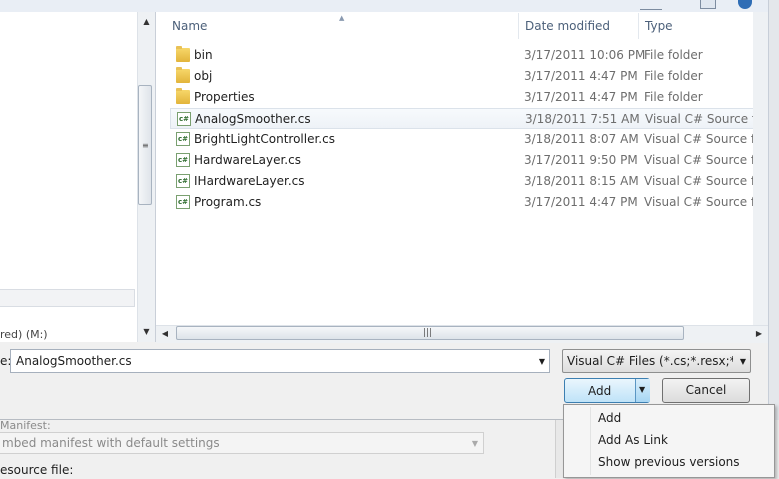  I want to click on add-button: Add ▼, so click(607, 390).